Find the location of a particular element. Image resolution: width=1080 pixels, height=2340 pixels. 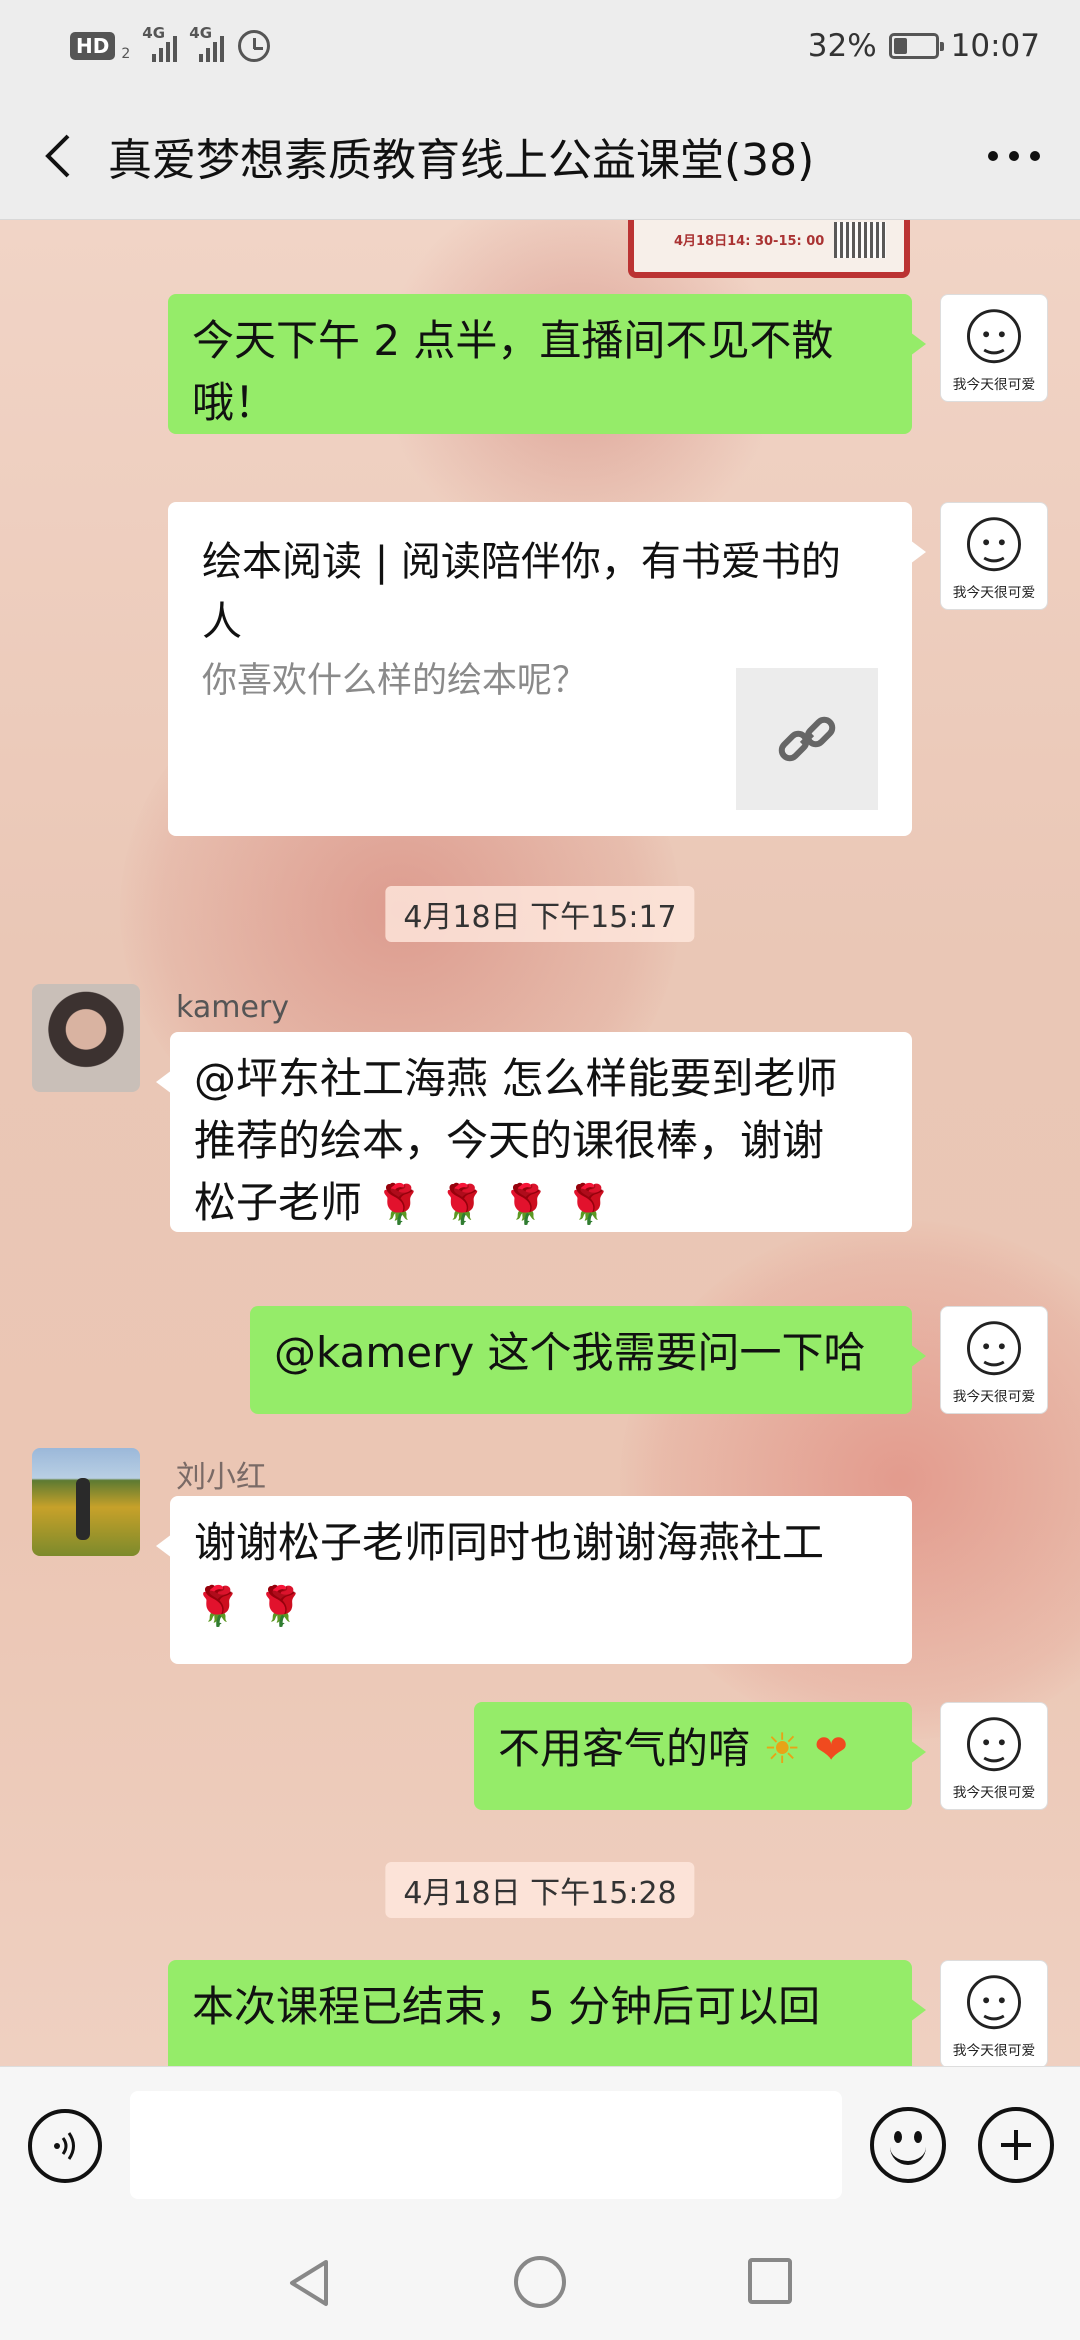

image-message: 4月18日14: 30-15: 00 is located at coordinates (769, 249).